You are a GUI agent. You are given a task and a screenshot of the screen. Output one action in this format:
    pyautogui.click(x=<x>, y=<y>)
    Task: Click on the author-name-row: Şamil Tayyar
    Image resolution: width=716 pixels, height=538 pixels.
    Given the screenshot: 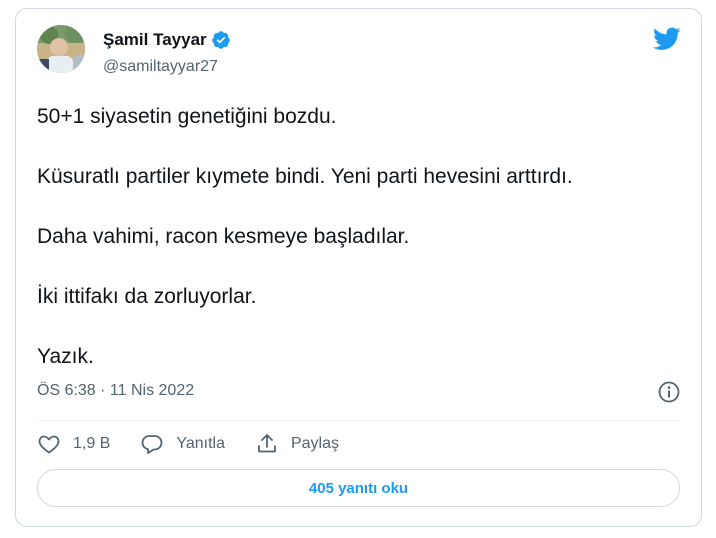 What is the action you would take?
    pyautogui.click(x=167, y=40)
    